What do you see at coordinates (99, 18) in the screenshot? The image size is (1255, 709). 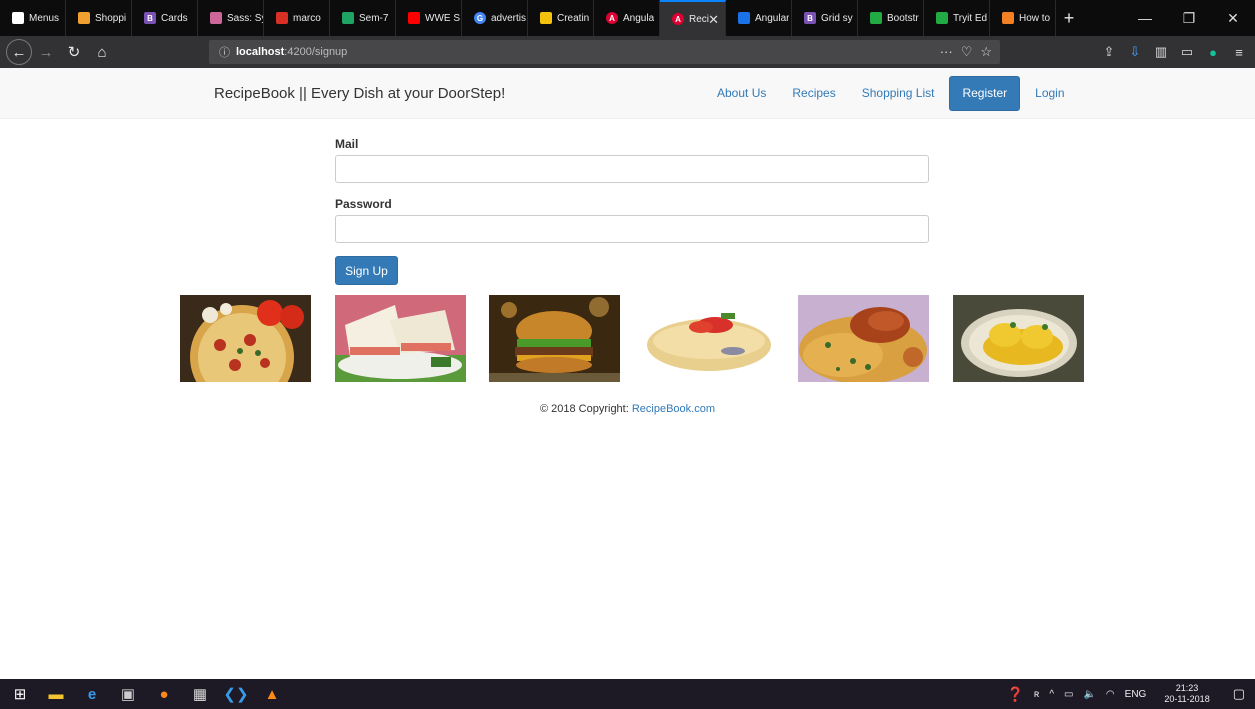 I see `browser-tab: Shoppi` at bounding box center [99, 18].